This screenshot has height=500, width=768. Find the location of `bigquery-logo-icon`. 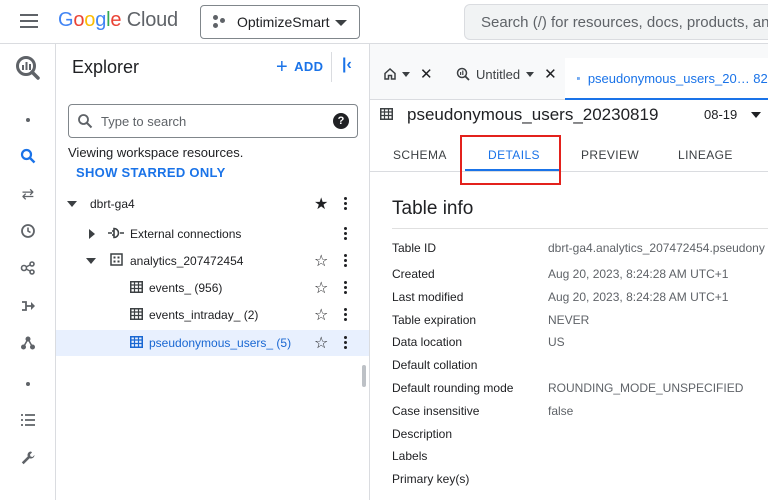

bigquery-logo-icon is located at coordinates (28, 68).